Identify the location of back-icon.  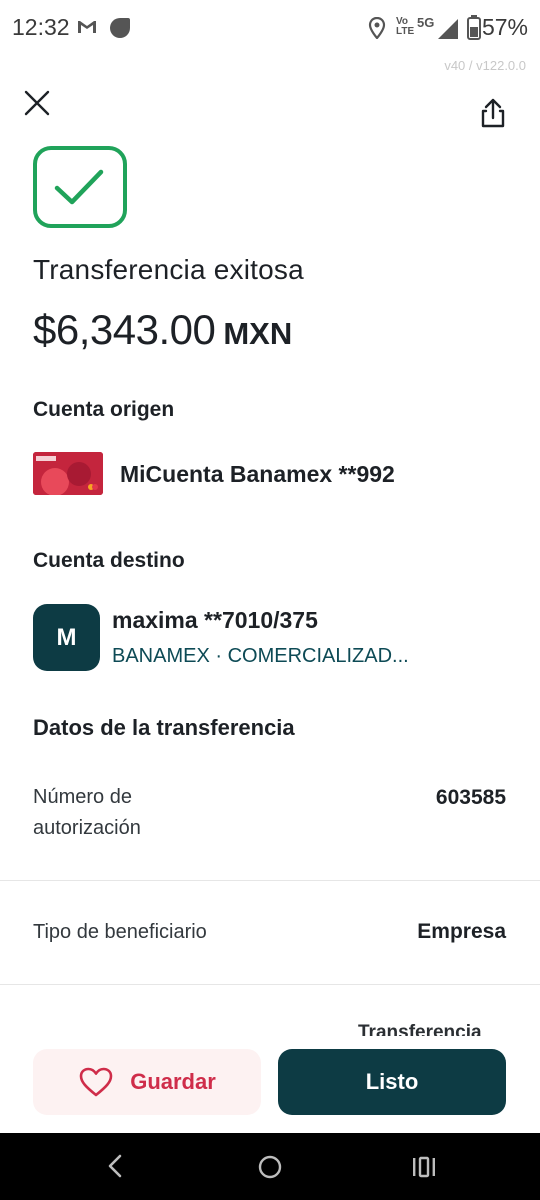
(116, 1166).